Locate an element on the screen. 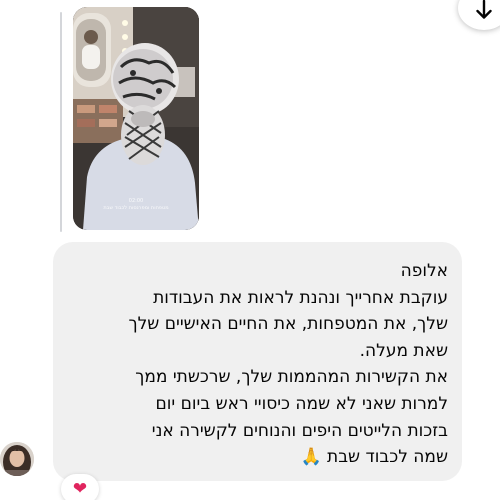 This screenshot has width=500, height=500. message-line: שלך, את המטפחות, את החיים האישיים שלך is located at coordinates (288, 324).